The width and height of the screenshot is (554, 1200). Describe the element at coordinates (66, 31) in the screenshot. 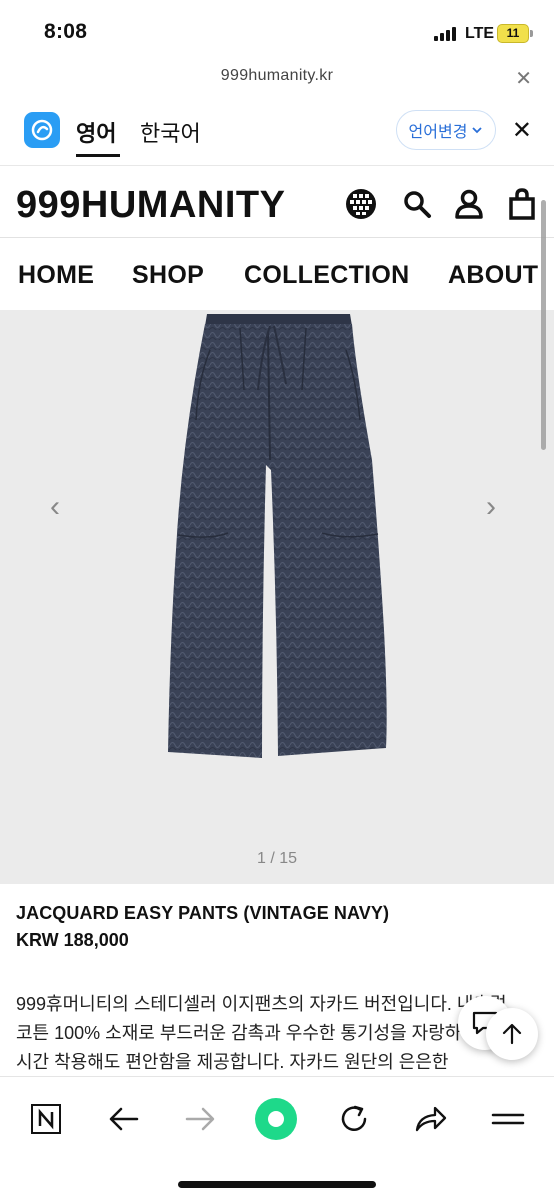

I see `status-time: 8:08` at that location.